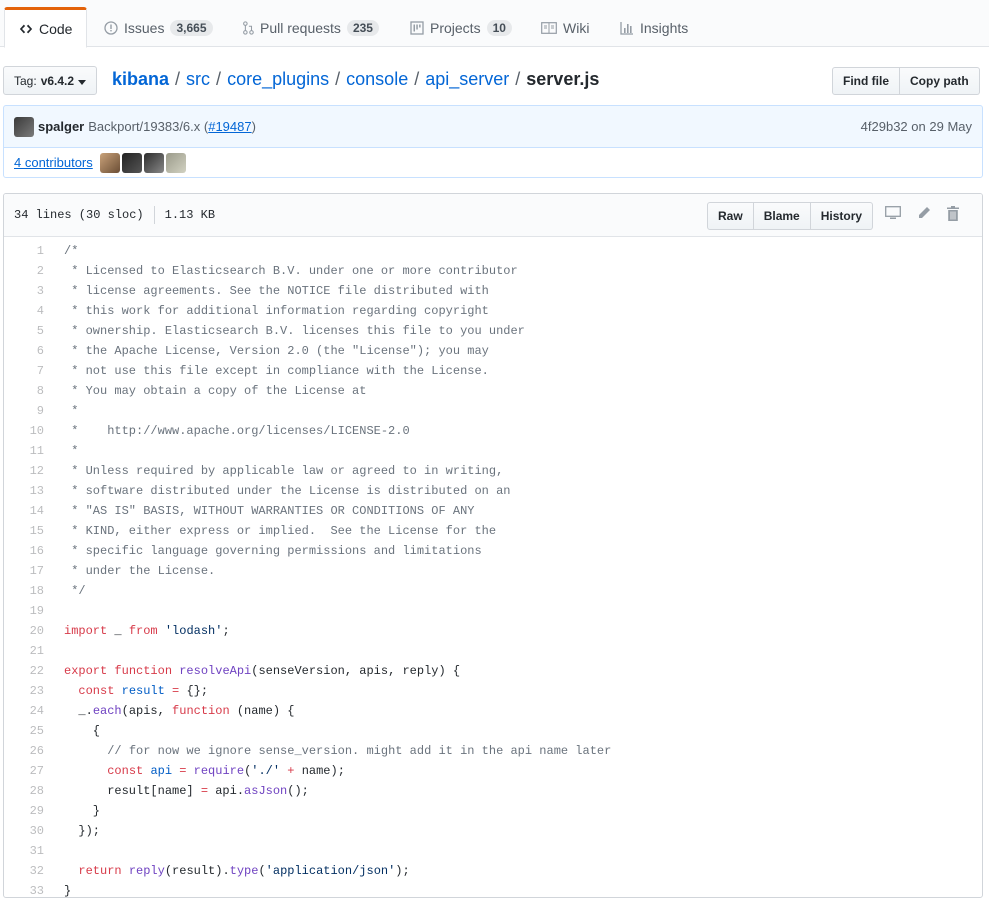  Describe the element at coordinates (24, 751) in the screenshot. I see `line-number: 26` at that location.